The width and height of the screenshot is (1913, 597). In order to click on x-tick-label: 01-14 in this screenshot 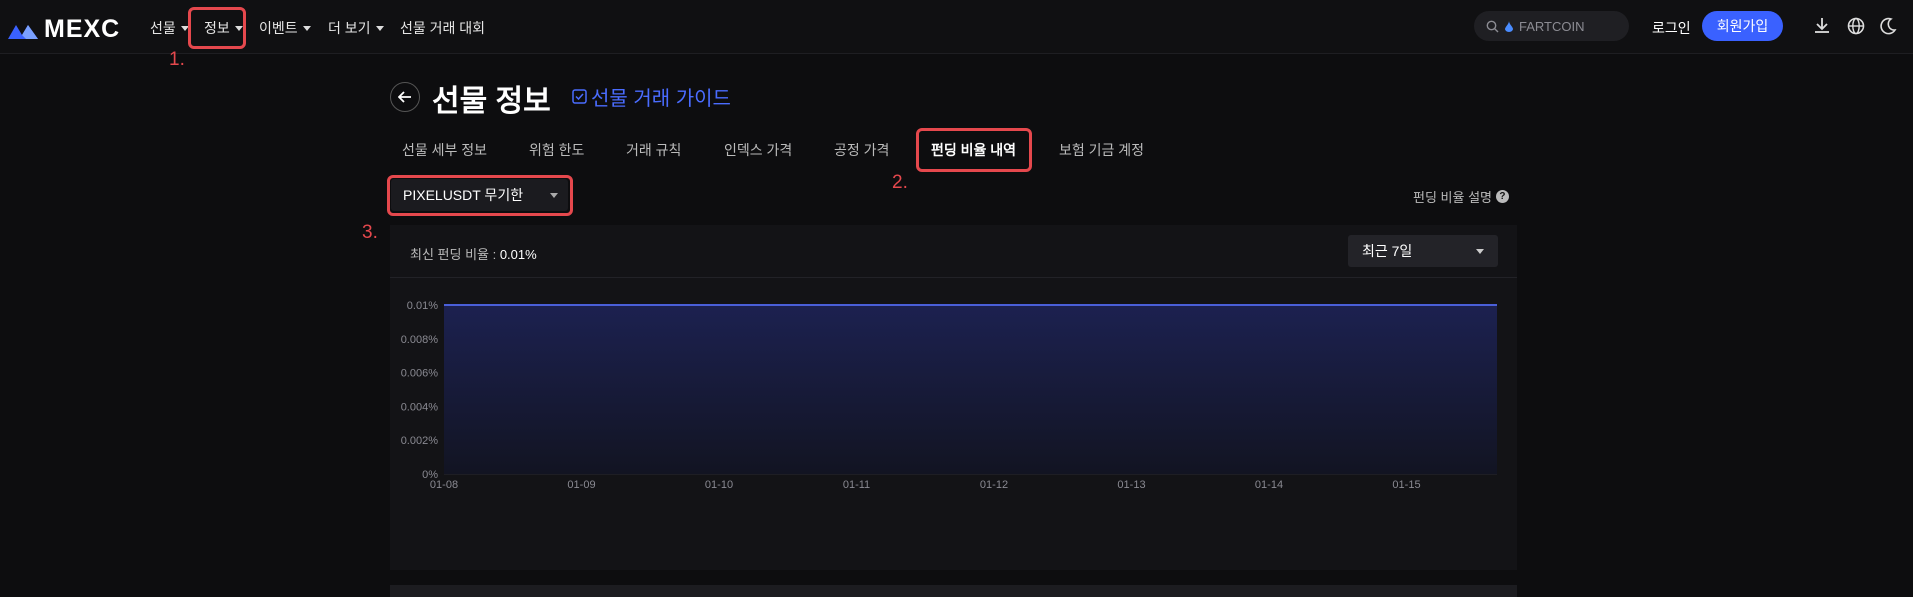, I will do `click(1269, 485)`.